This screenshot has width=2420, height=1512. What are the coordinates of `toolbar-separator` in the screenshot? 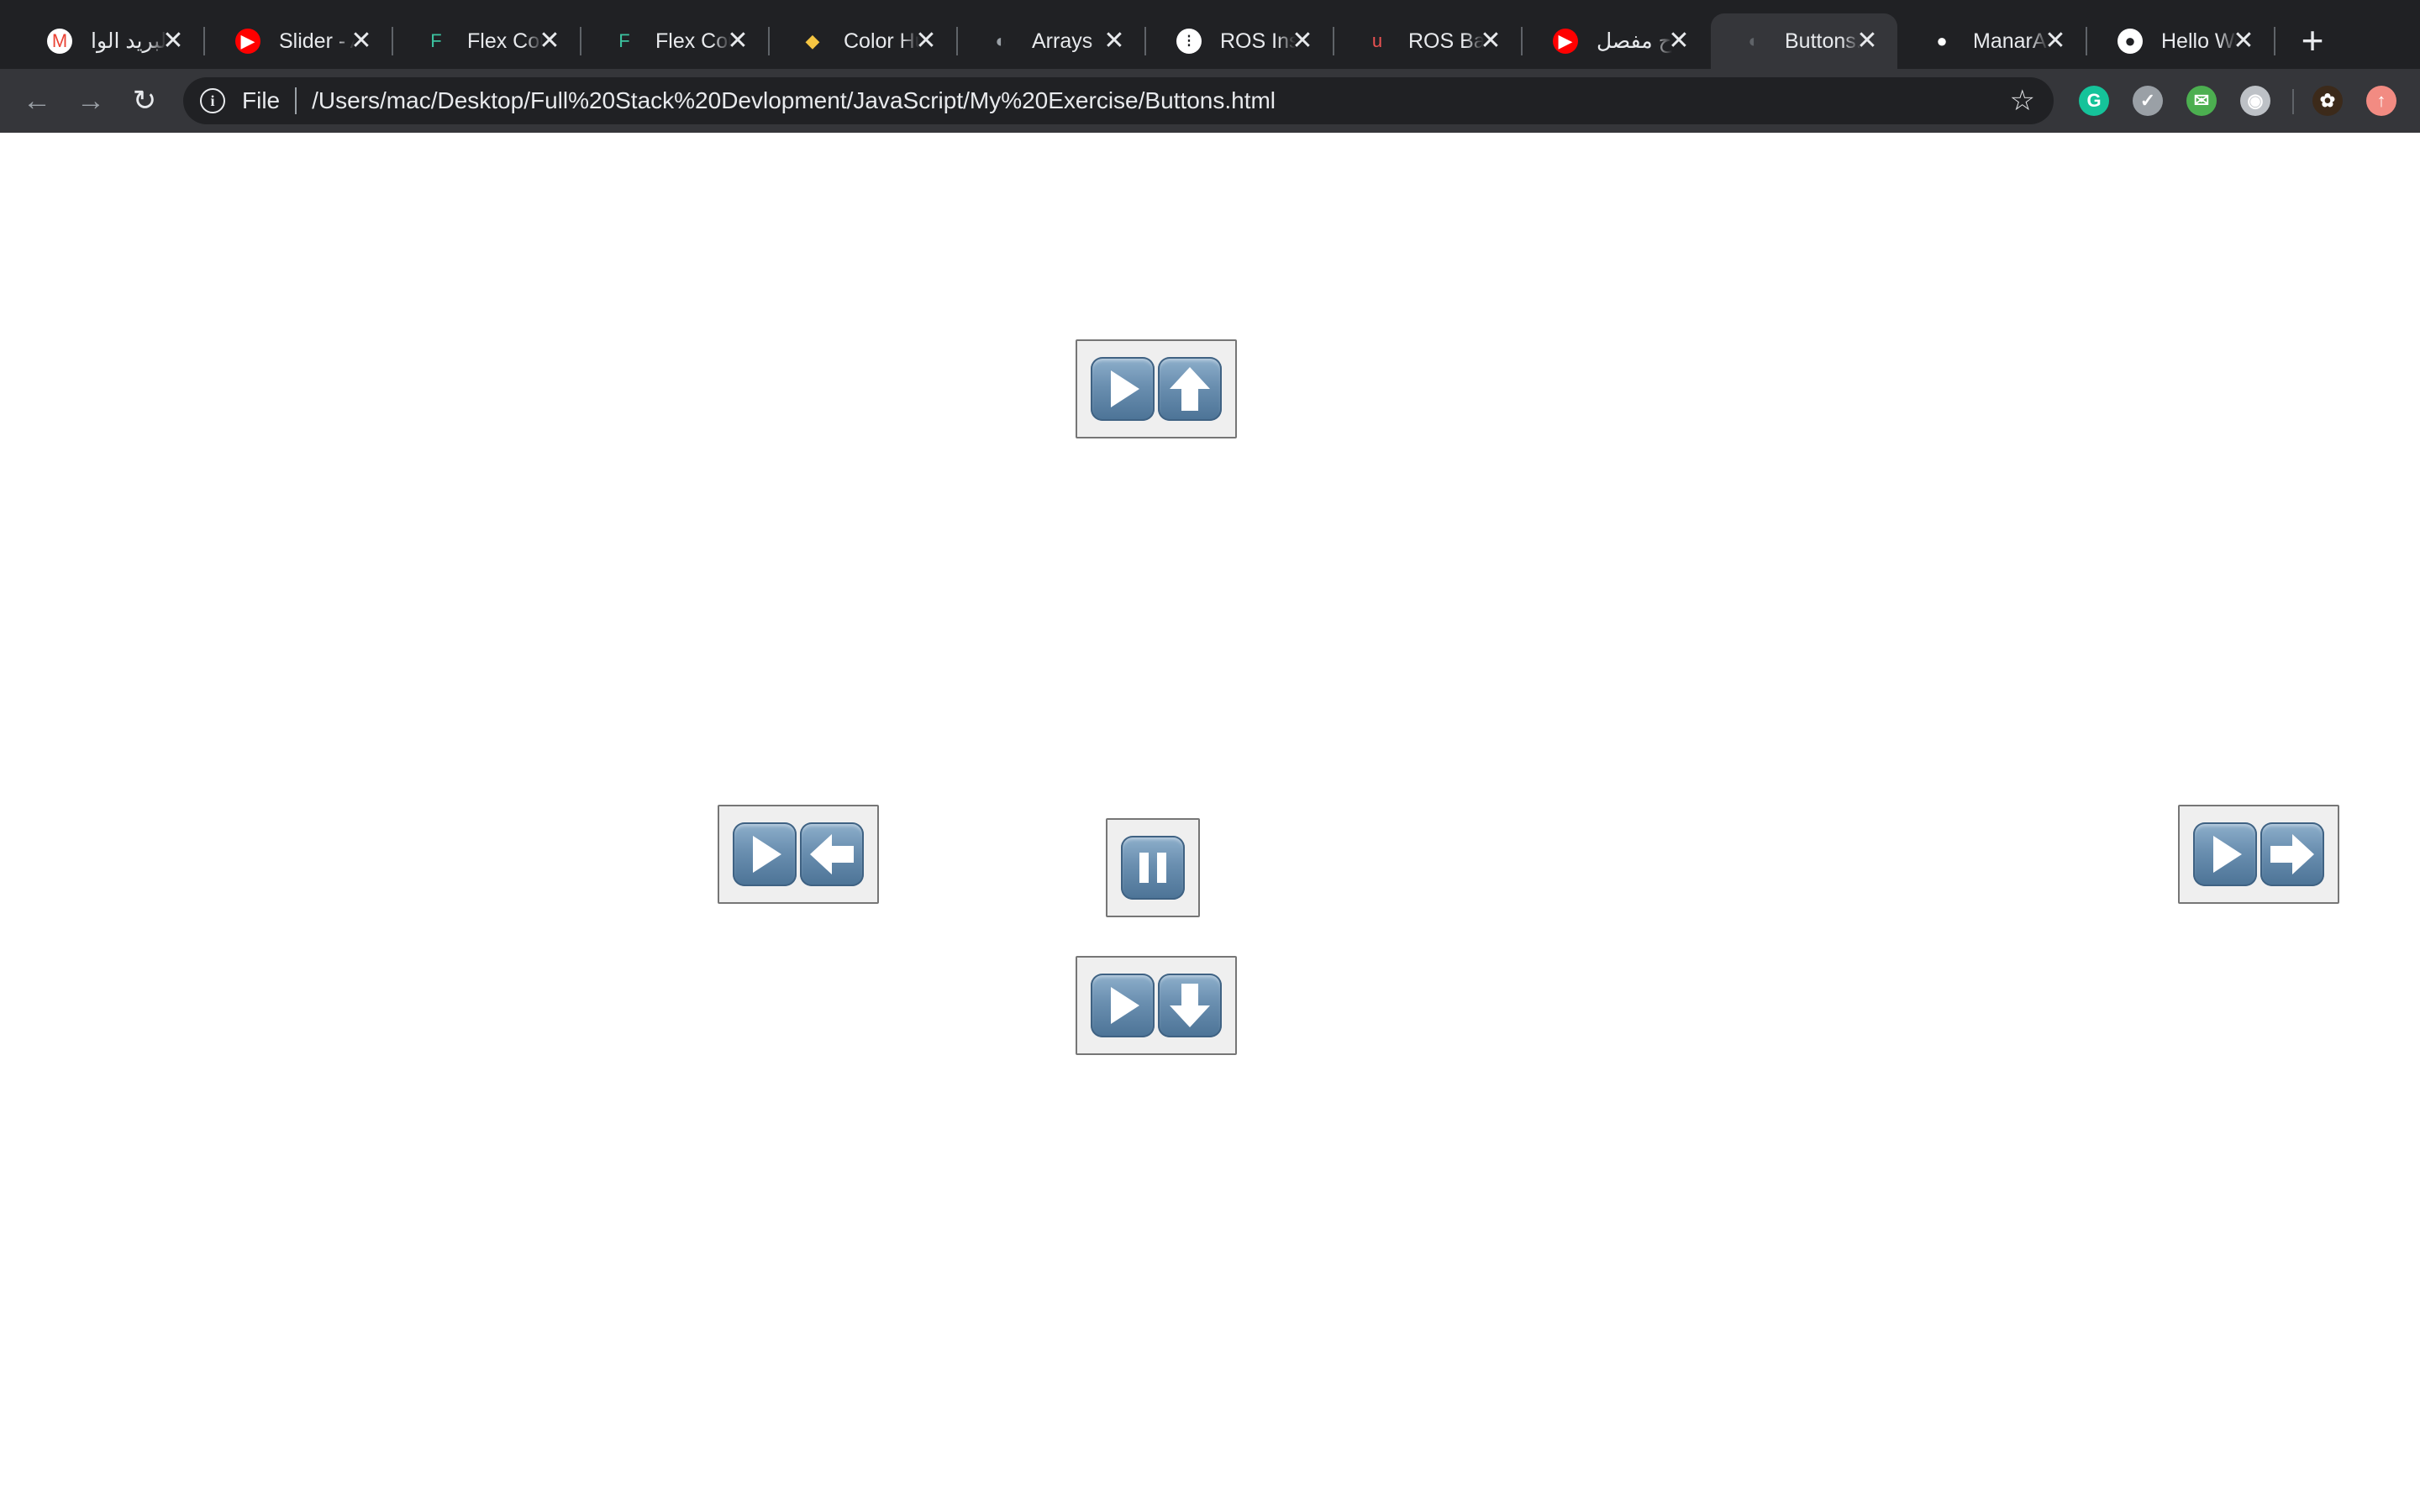 It's located at (2293, 101).